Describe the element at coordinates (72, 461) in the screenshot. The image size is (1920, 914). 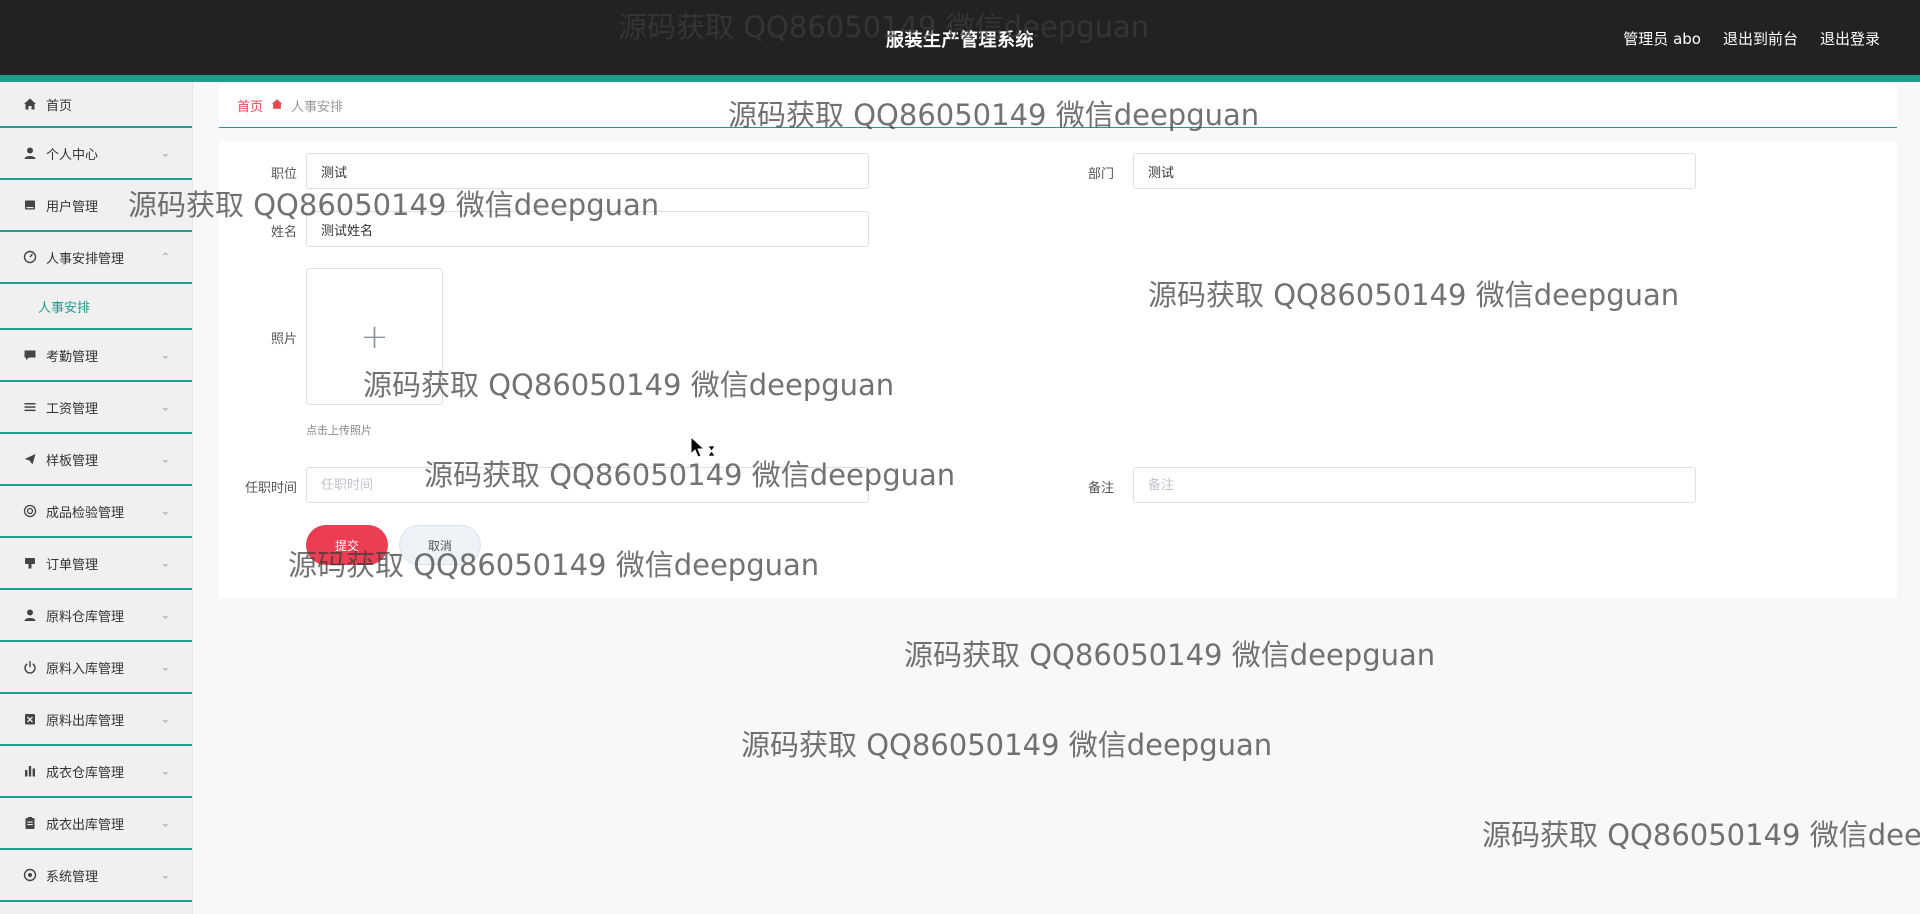
I see `sidebar-item-label: 样板管理` at that location.